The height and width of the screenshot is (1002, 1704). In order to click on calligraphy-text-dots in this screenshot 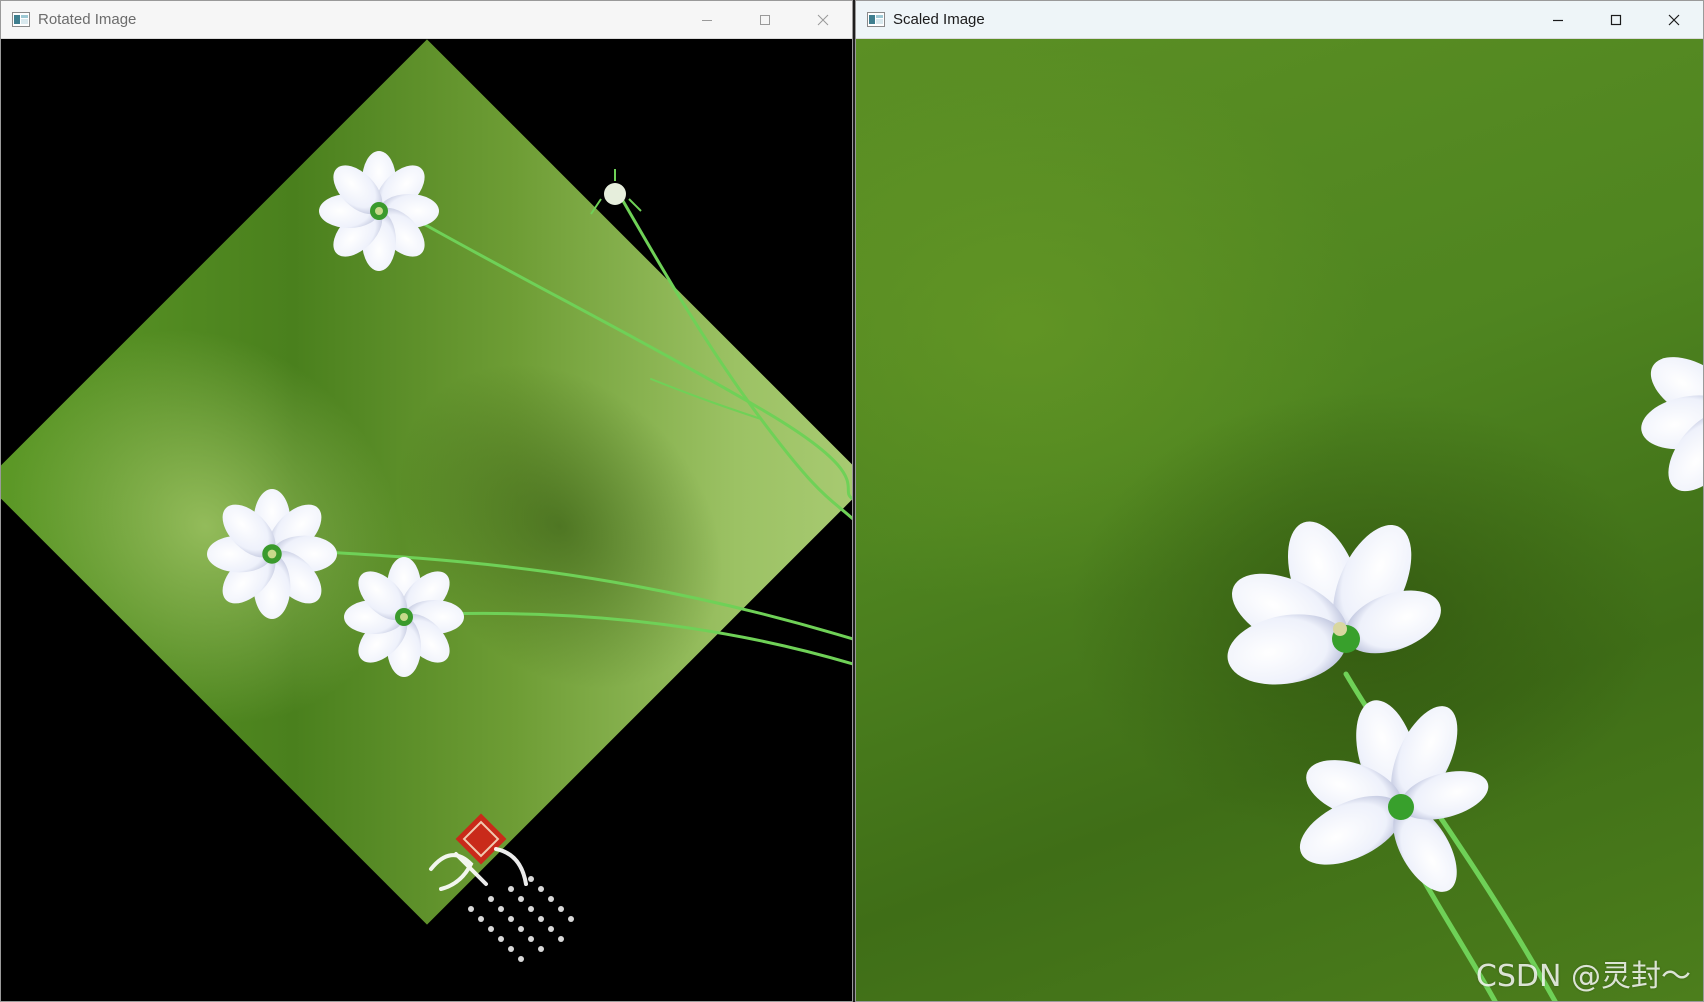, I will do `click(521, 919)`.